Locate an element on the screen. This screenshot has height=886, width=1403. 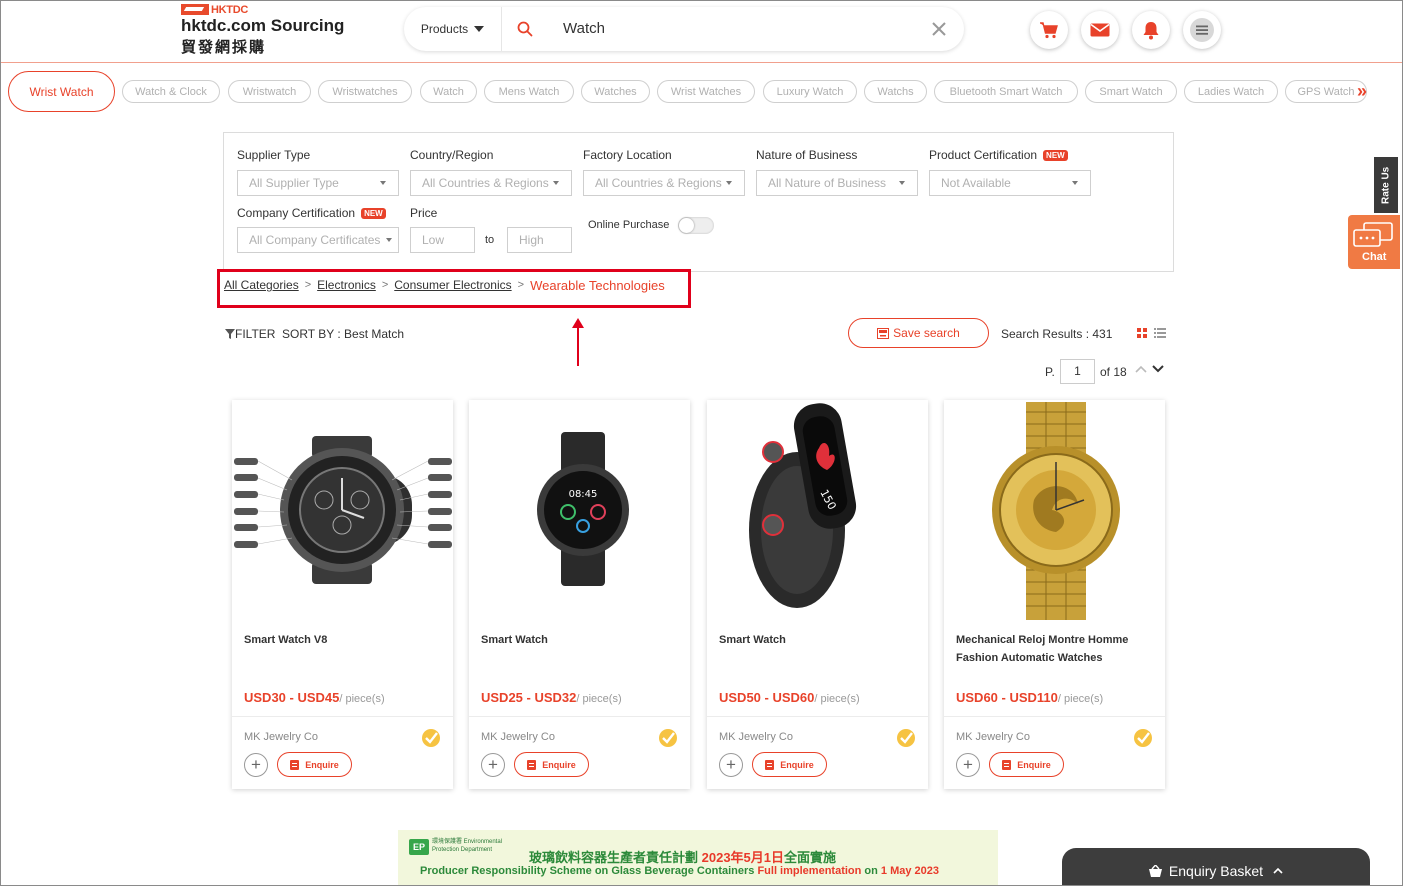
chat-button: Chat is located at coordinates (1374, 242).